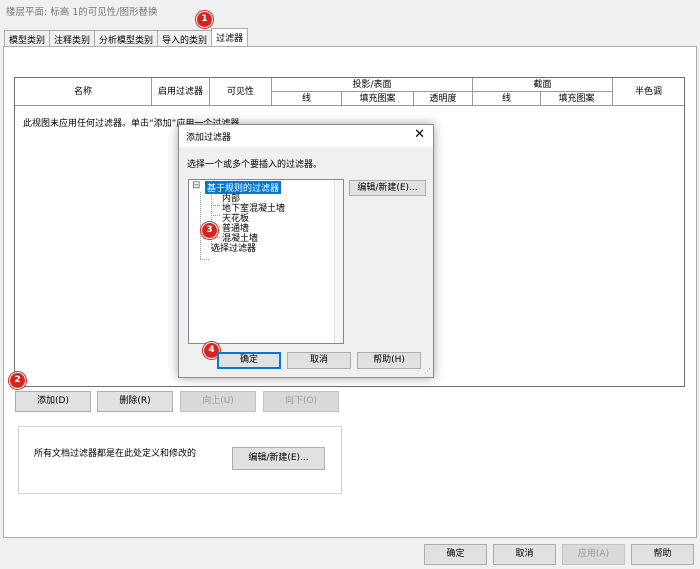  Describe the element at coordinates (306, 136) in the screenshot. I see `dialog-titlebar: 添加过滤器 ✕` at that location.